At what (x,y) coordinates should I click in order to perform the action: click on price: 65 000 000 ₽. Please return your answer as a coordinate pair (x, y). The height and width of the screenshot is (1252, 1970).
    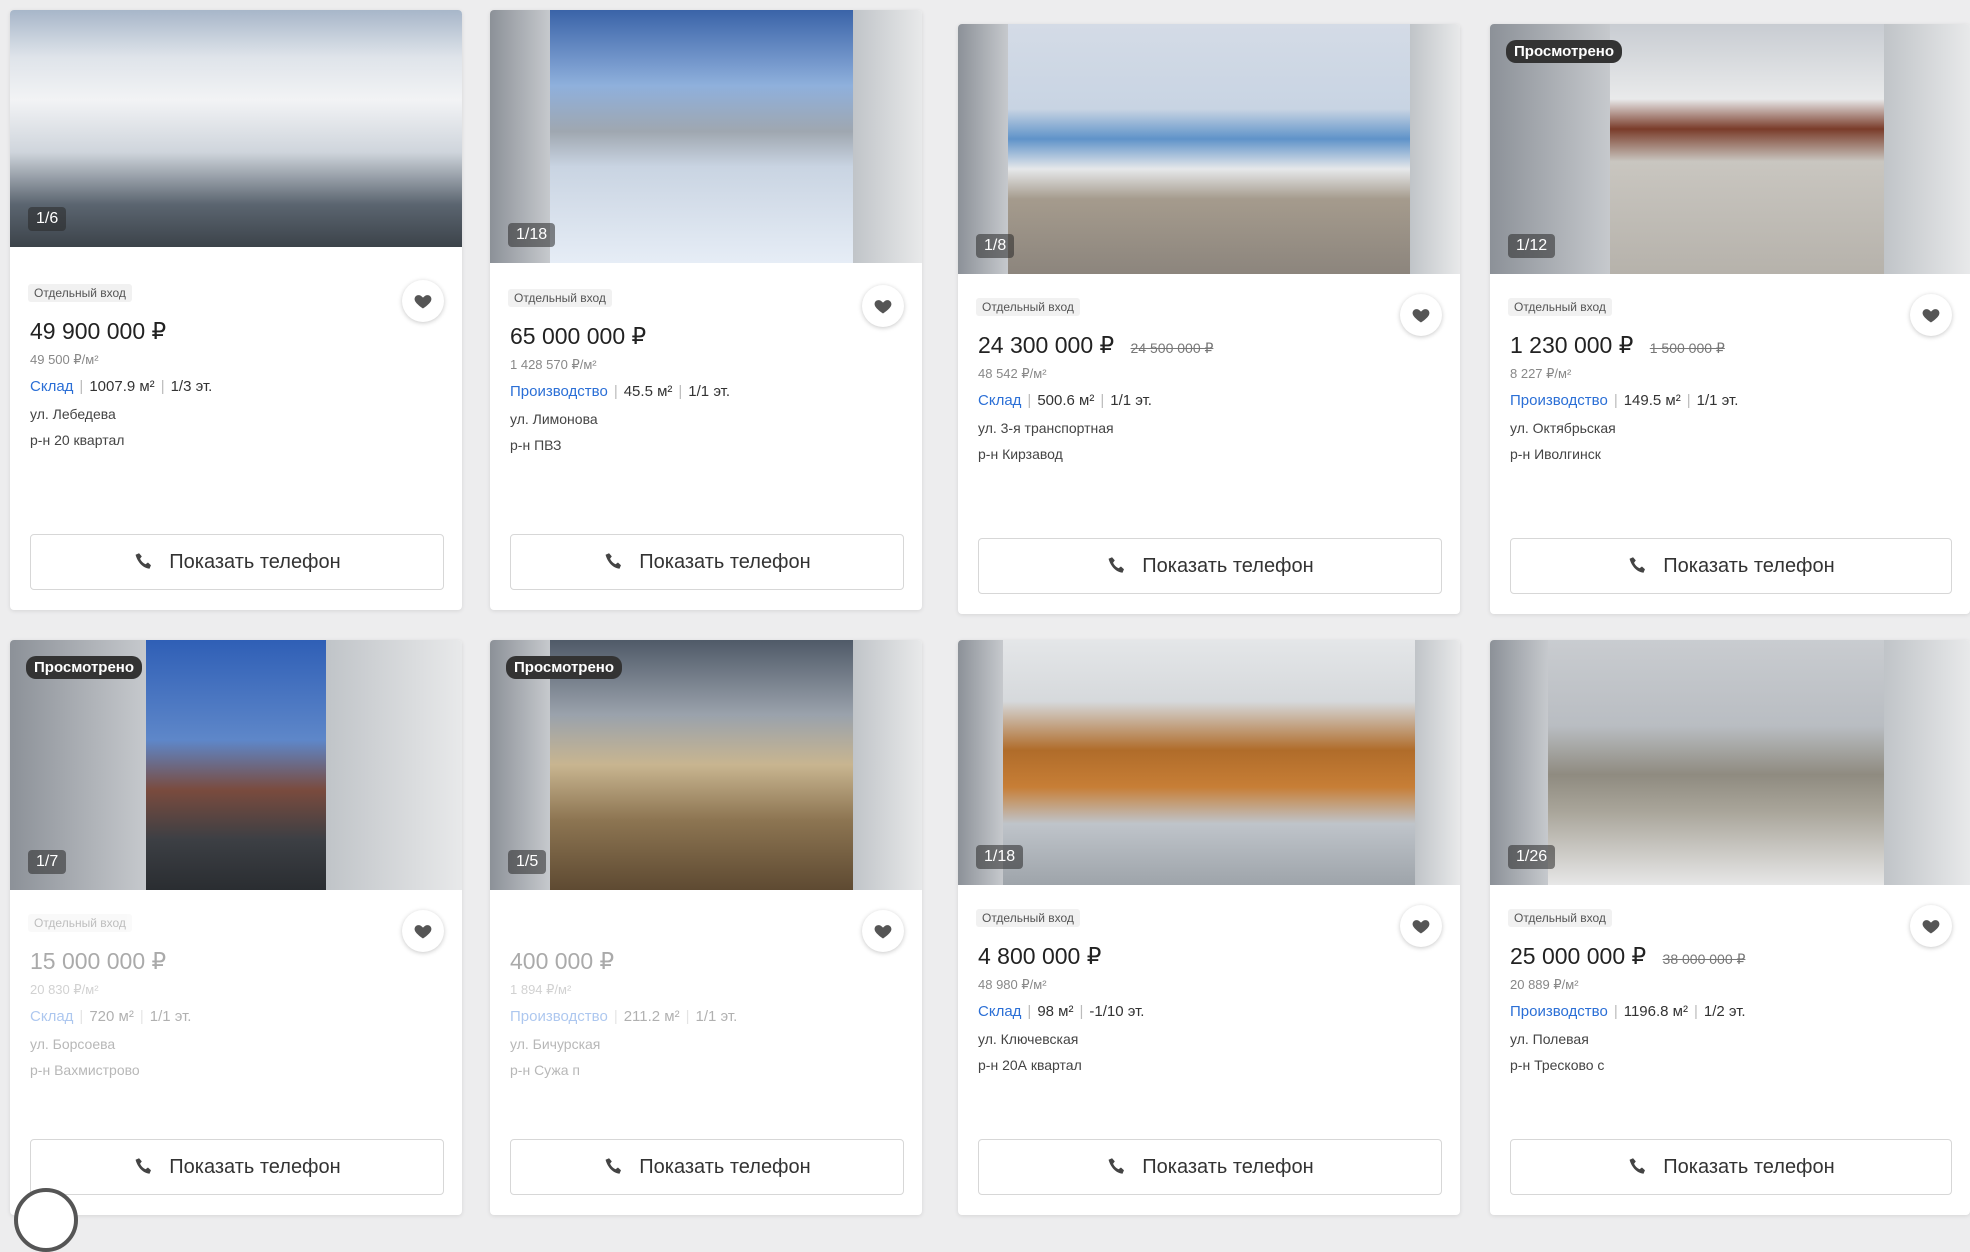
    Looking at the image, I should click on (578, 336).